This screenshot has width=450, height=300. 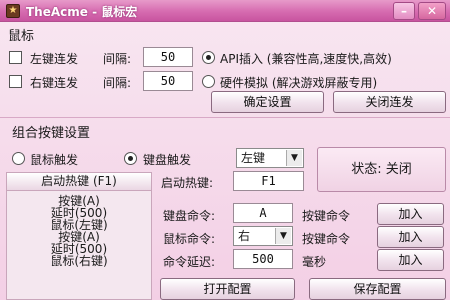 What do you see at coordinates (54, 59) in the screenshot?
I see `left-click-repeat-label: 左键连发` at bounding box center [54, 59].